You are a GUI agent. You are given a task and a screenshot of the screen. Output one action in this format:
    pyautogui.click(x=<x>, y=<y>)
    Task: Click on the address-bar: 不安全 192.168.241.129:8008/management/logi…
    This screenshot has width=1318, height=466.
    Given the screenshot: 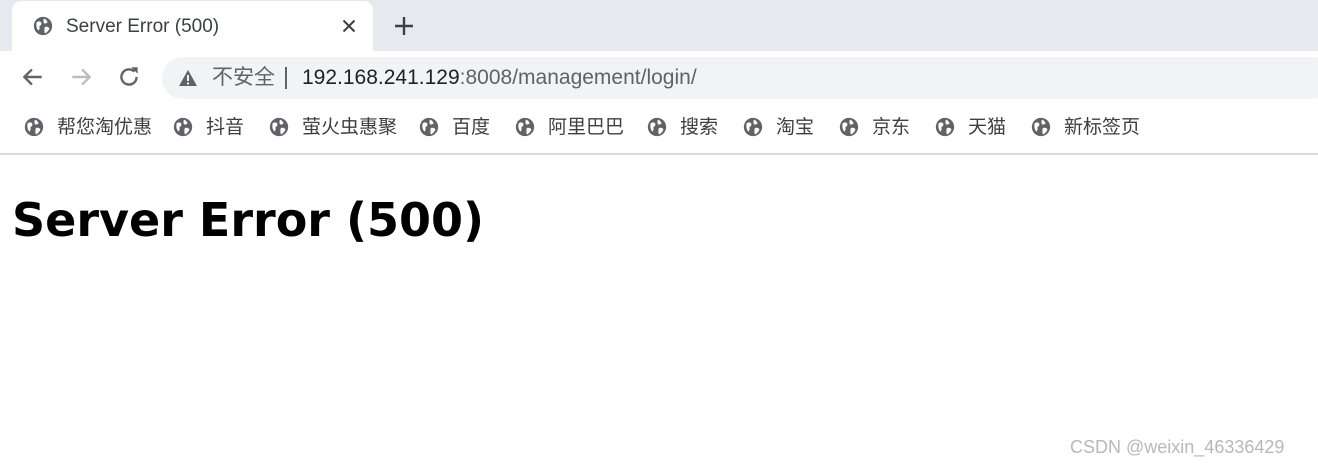 What is the action you would take?
    pyautogui.click(x=740, y=78)
    